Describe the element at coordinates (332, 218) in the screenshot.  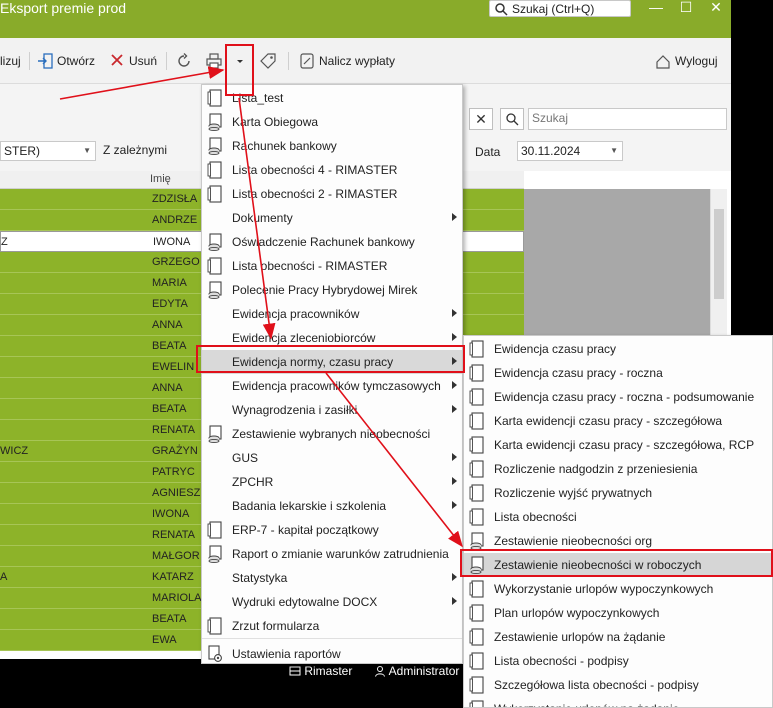
I see `print-menu-item: Dokumenty` at that location.